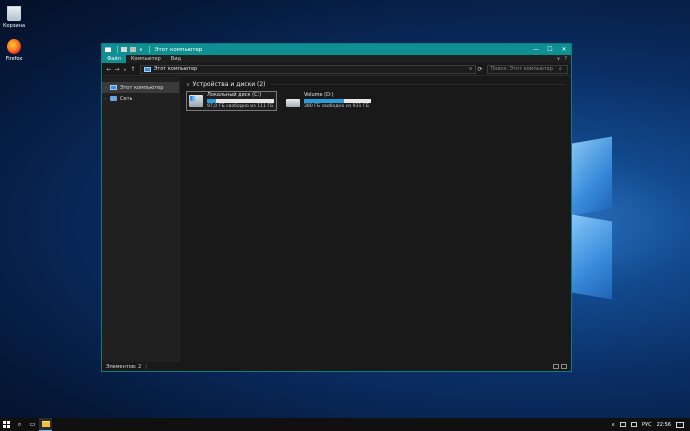 The image size is (690, 431). I want to click on title-separator, so click(149, 49).